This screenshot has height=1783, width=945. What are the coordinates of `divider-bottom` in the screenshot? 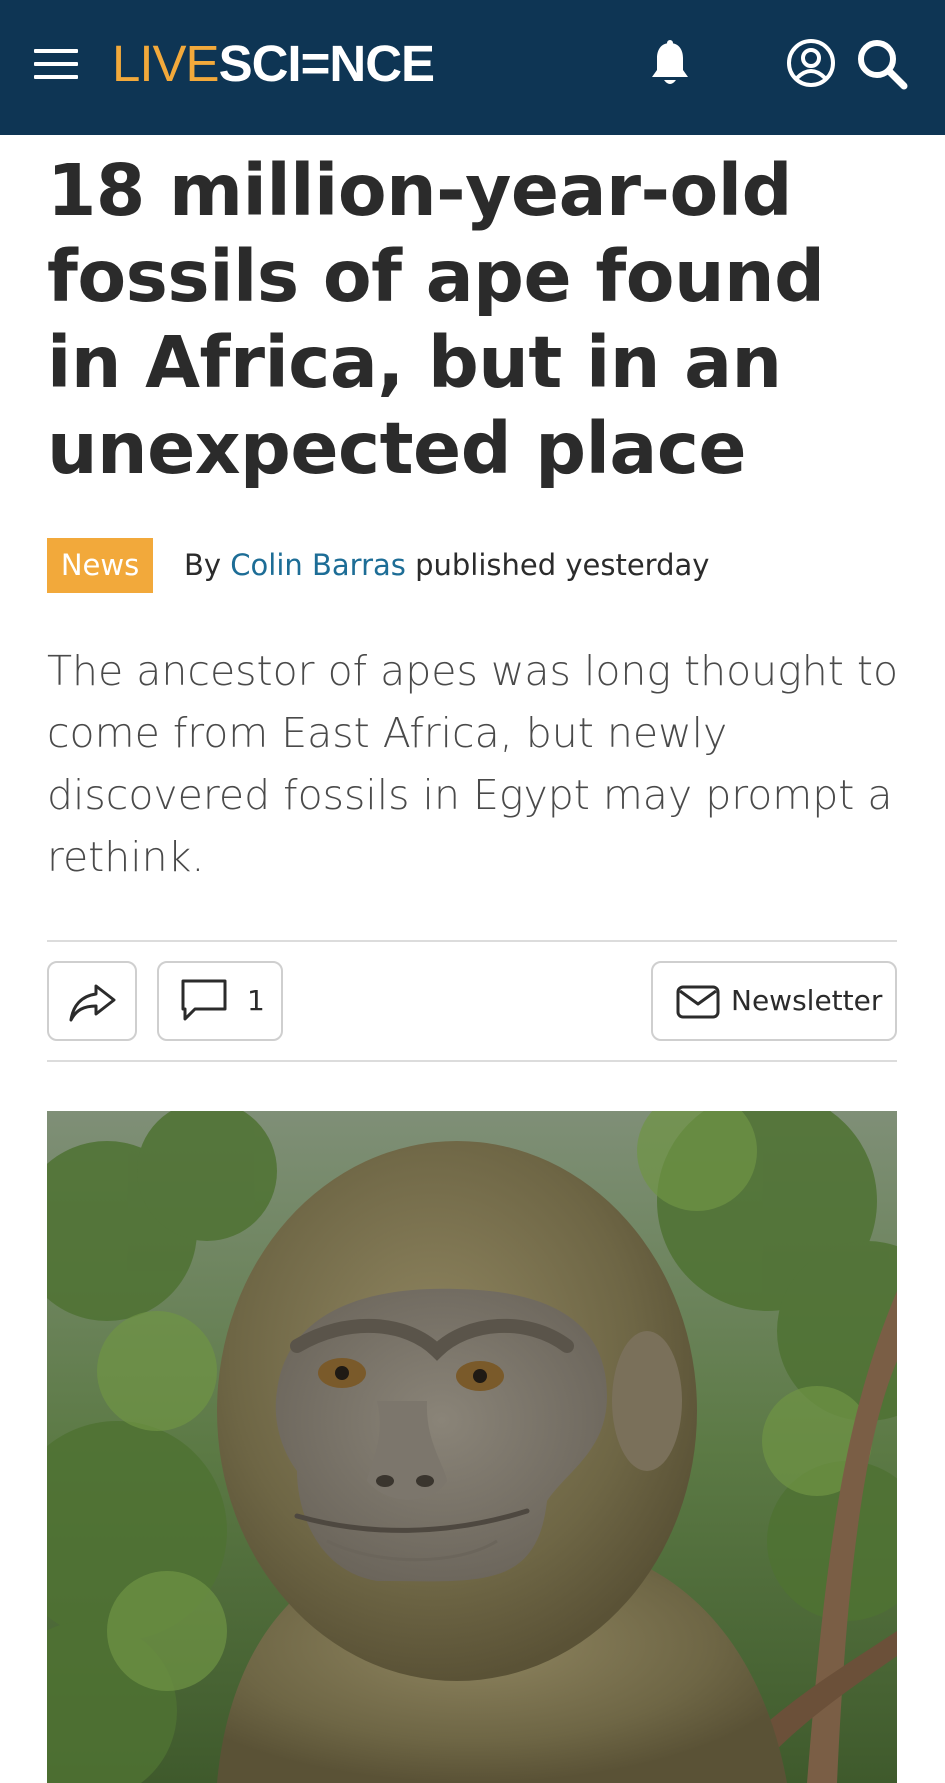 It's located at (472, 1061).